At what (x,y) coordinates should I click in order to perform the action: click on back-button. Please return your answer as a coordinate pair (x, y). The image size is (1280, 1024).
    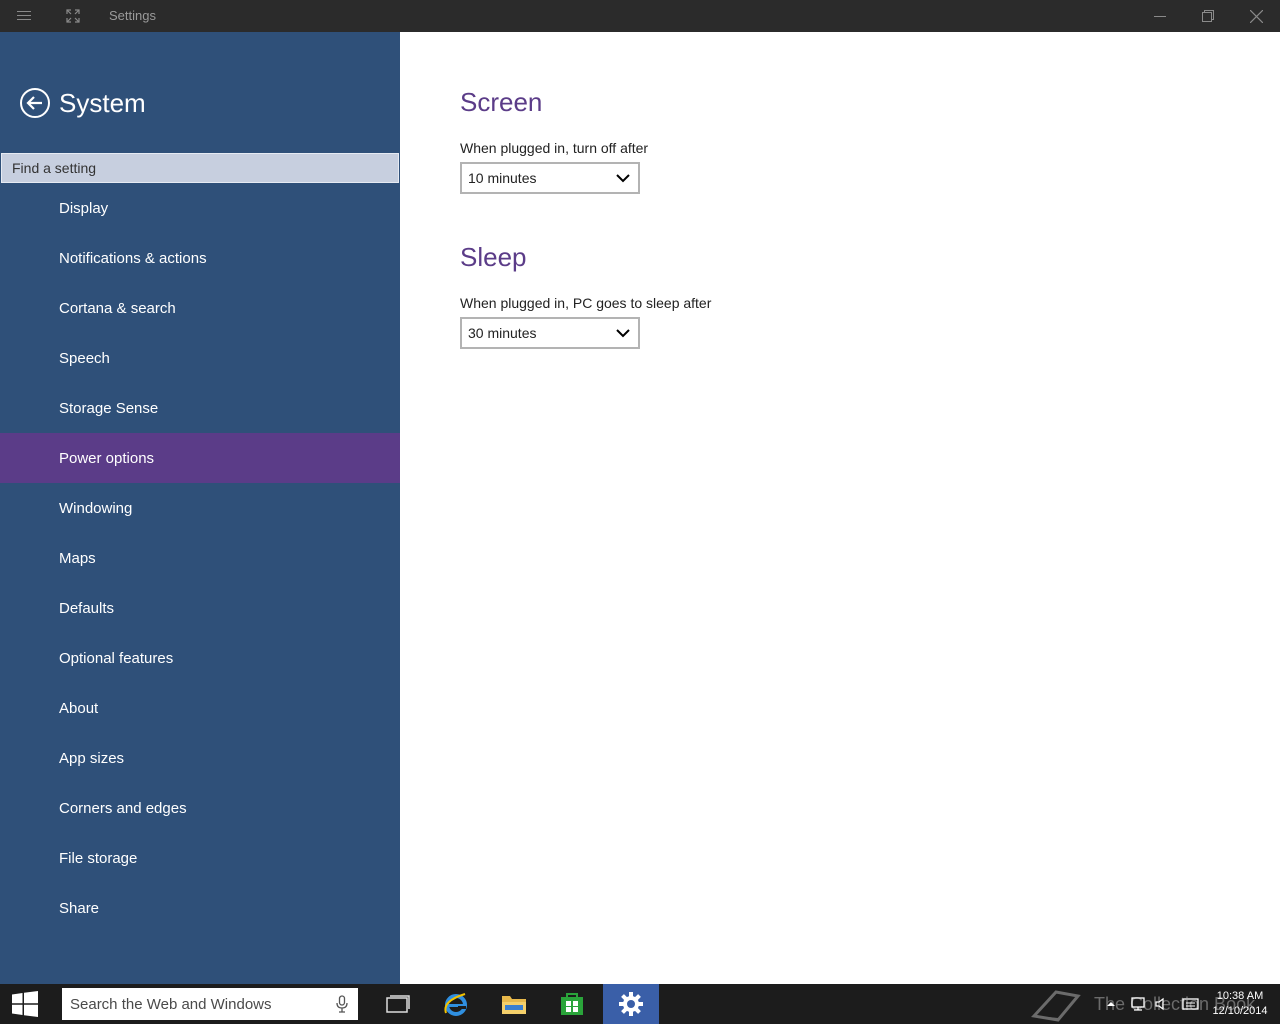
    Looking at the image, I should click on (35, 103).